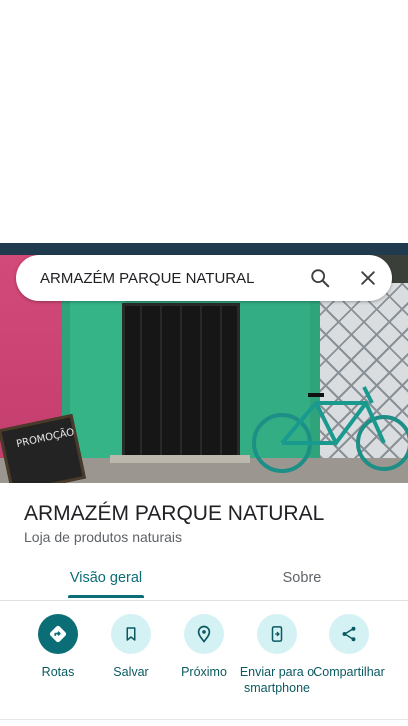  I want to click on active-tab-indicator, so click(106, 596).